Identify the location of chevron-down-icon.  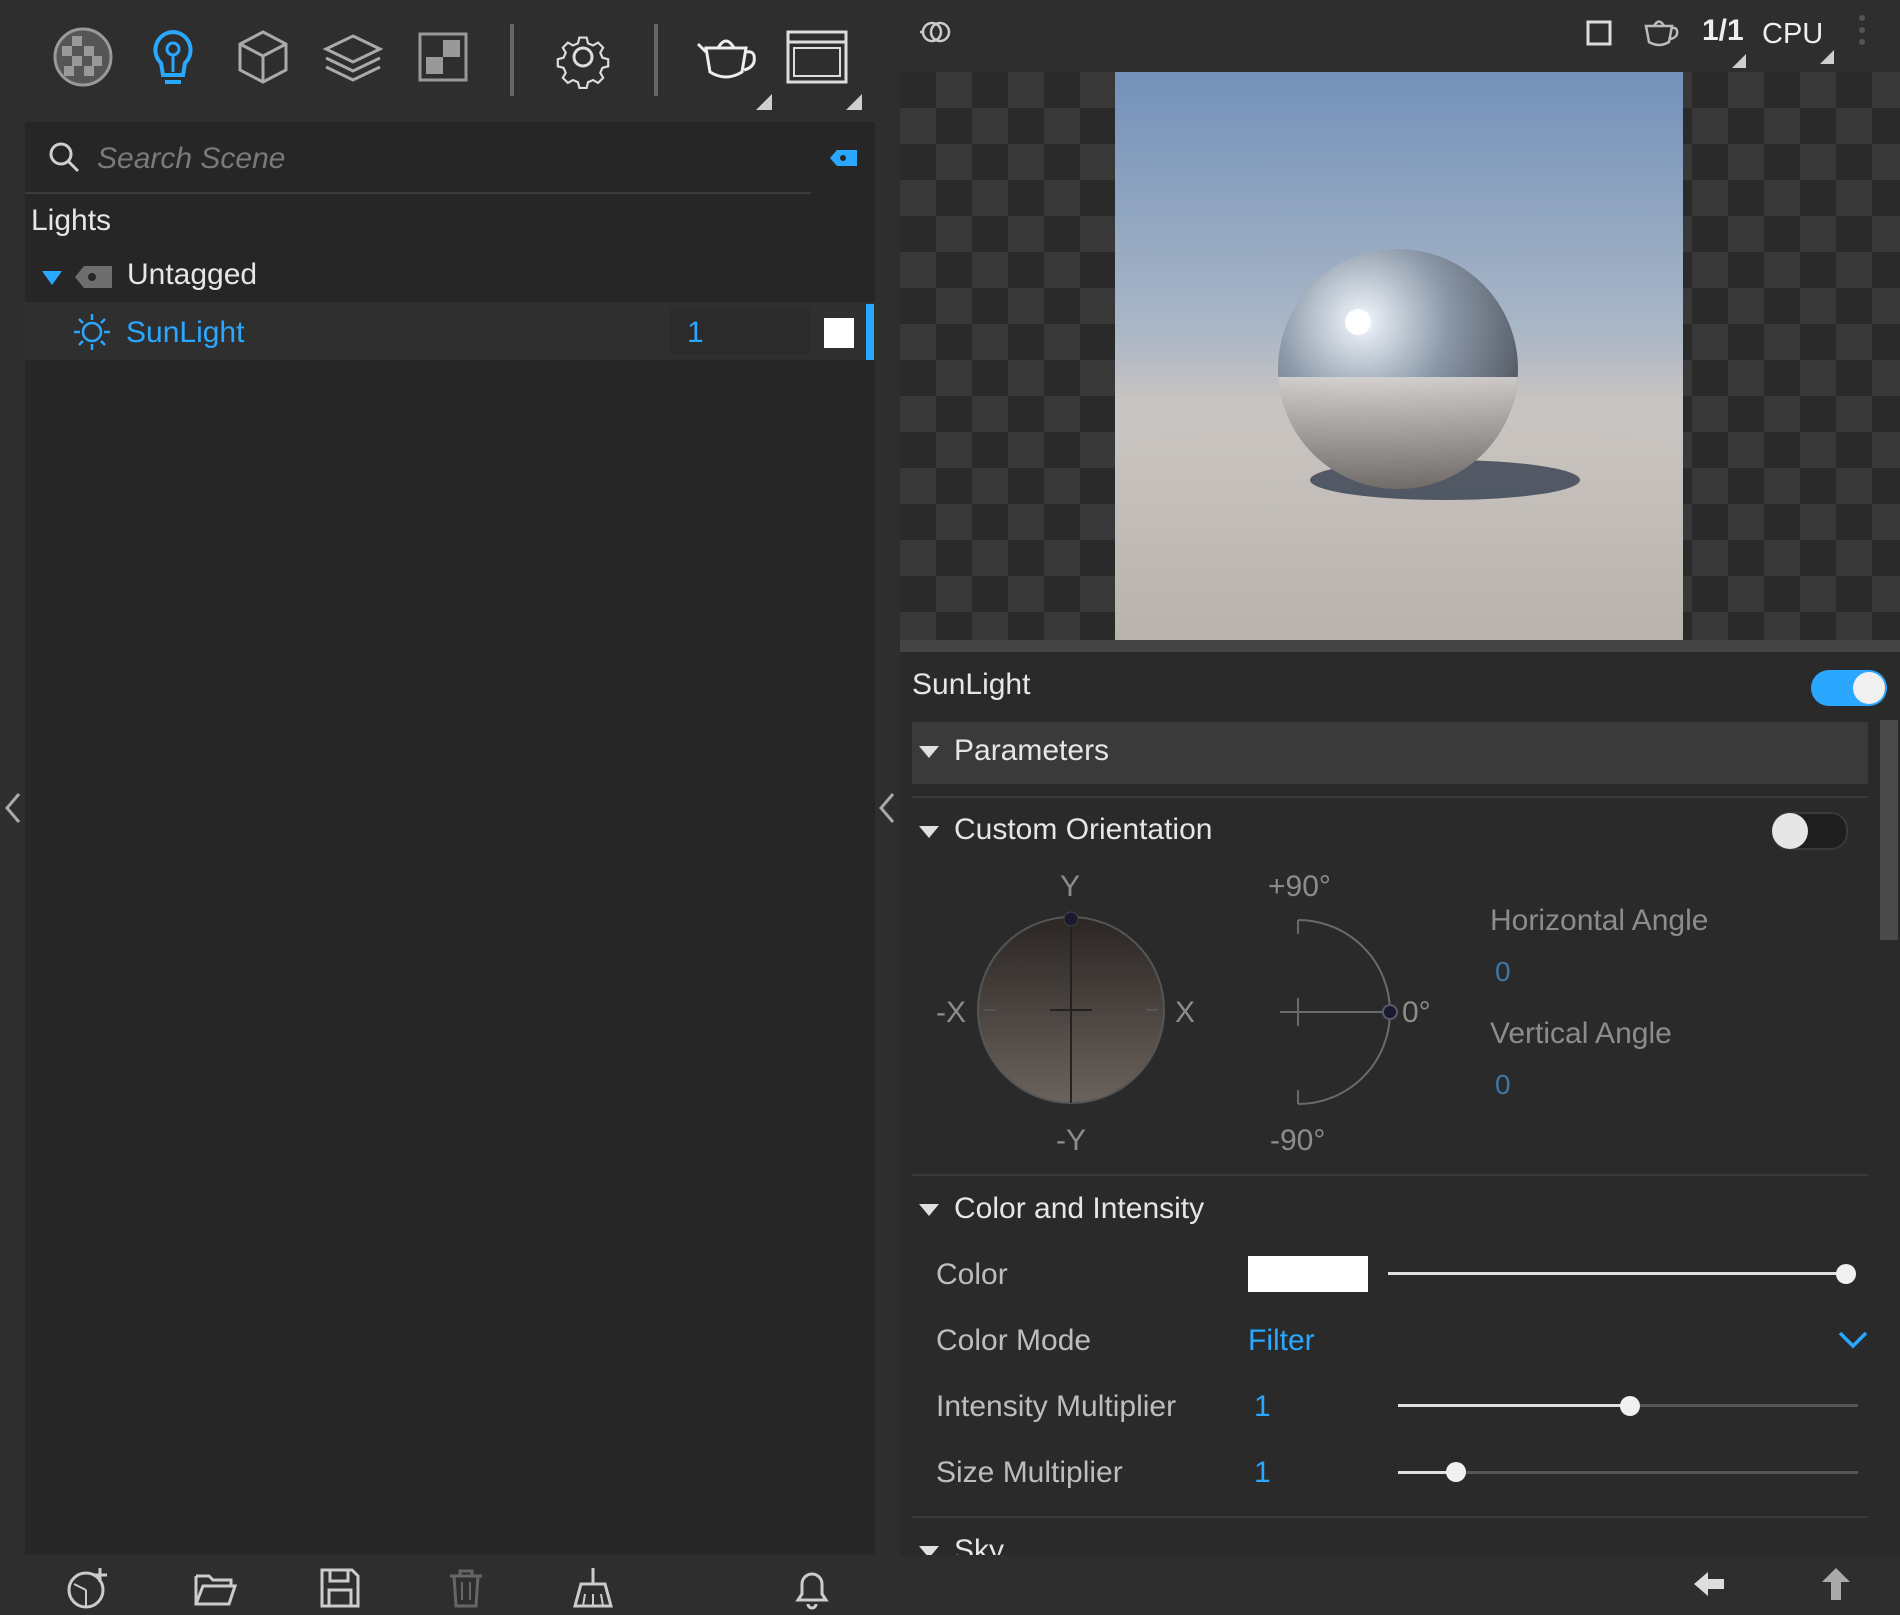
(1853, 1340).